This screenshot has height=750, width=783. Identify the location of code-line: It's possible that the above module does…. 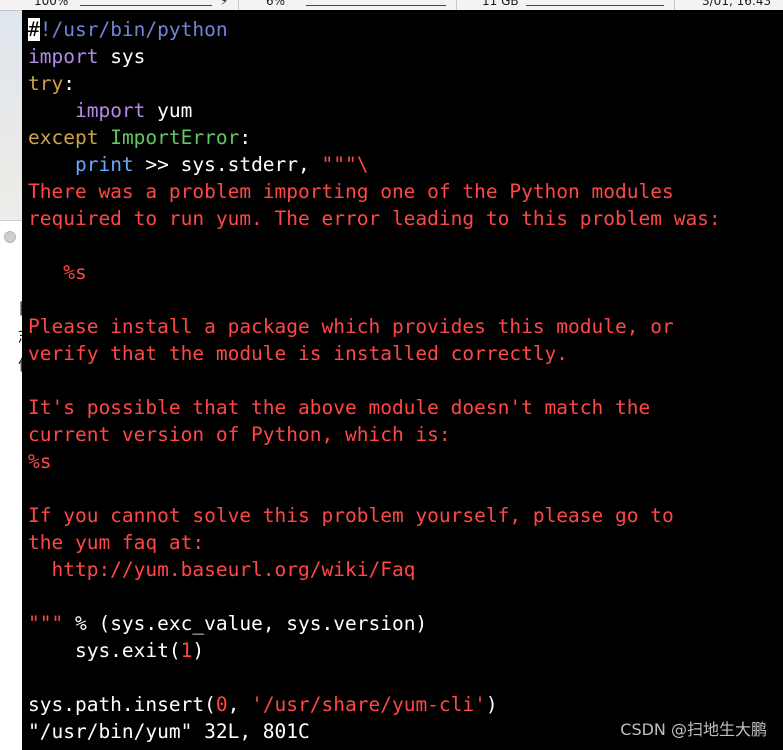
(374, 407).